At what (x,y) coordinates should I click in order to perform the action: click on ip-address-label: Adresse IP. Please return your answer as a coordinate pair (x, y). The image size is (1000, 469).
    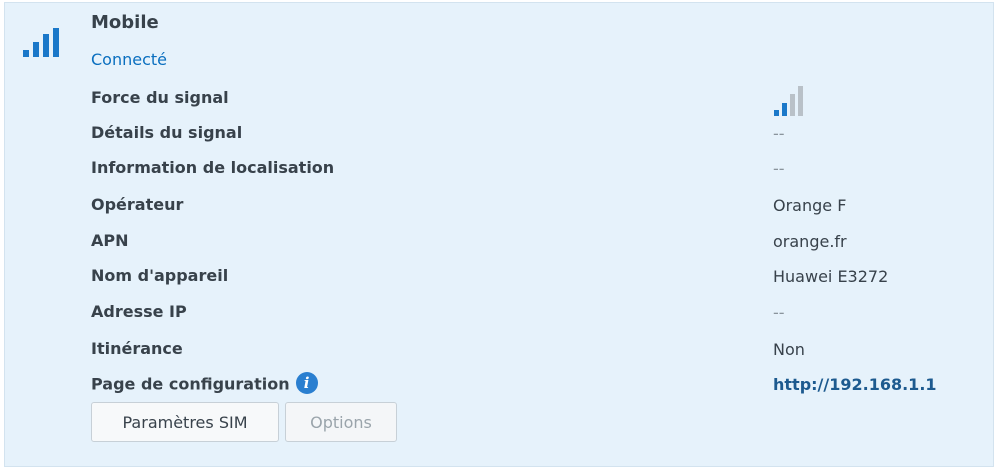
    Looking at the image, I should click on (139, 311).